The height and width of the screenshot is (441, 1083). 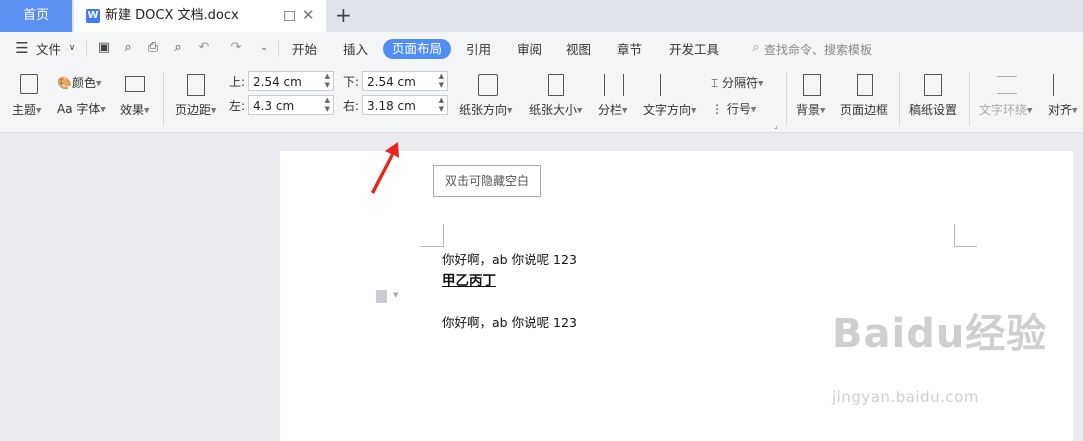 What do you see at coordinates (933, 110) in the screenshot?
I see `grid-paper-button: 稿纸设置` at bounding box center [933, 110].